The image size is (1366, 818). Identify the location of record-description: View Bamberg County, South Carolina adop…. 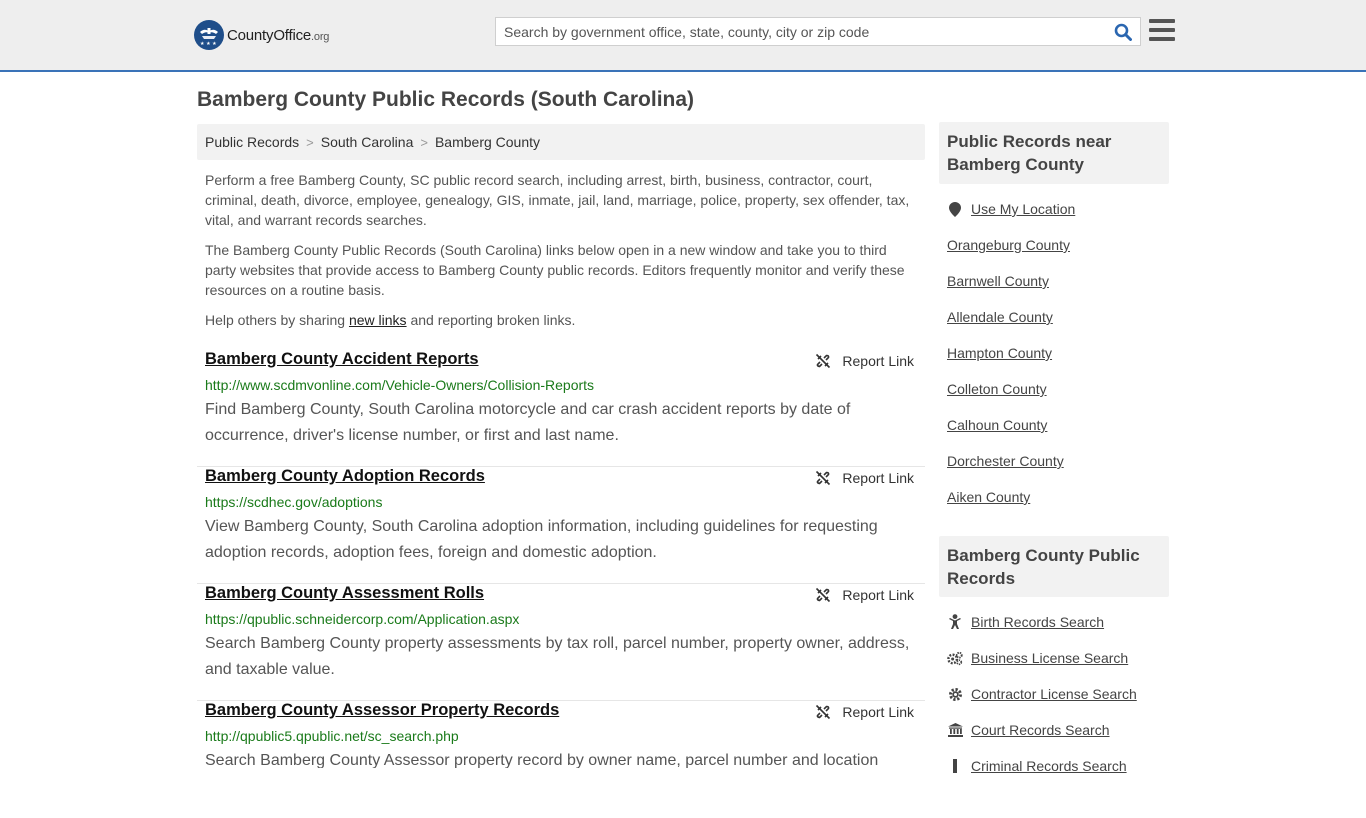
(541, 539).